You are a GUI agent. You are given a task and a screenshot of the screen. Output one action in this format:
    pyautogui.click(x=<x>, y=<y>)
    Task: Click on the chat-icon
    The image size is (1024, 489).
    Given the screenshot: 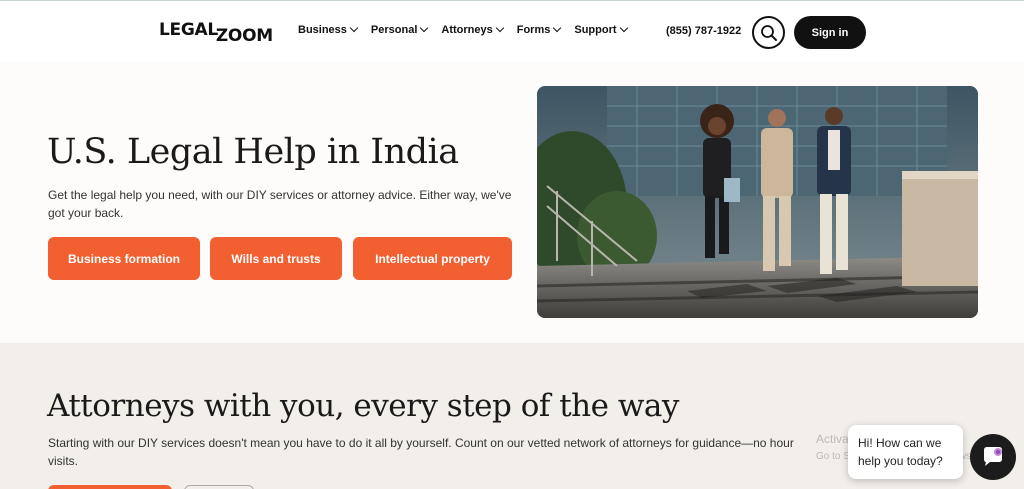 What is the action you would take?
    pyautogui.click(x=993, y=456)
    